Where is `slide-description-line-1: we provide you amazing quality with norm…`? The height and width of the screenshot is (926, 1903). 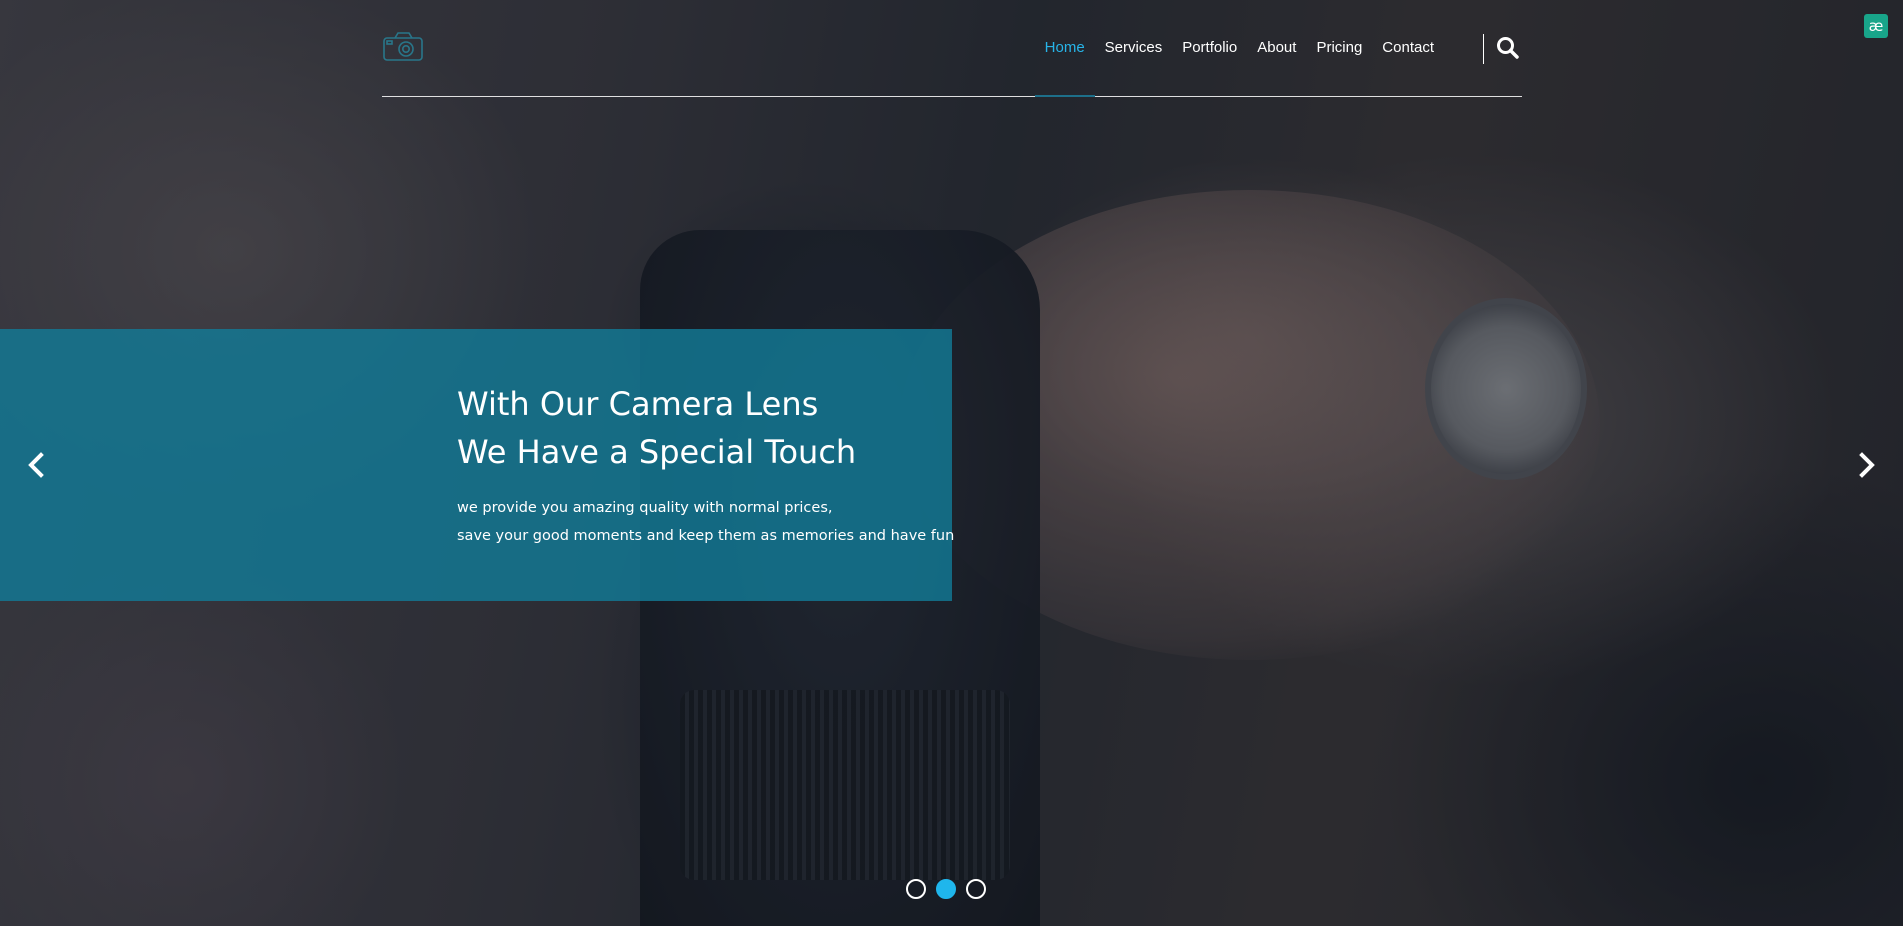 slide-description-line-1: we provide you amazing quality with norm… is located at coordinates (645, 508).